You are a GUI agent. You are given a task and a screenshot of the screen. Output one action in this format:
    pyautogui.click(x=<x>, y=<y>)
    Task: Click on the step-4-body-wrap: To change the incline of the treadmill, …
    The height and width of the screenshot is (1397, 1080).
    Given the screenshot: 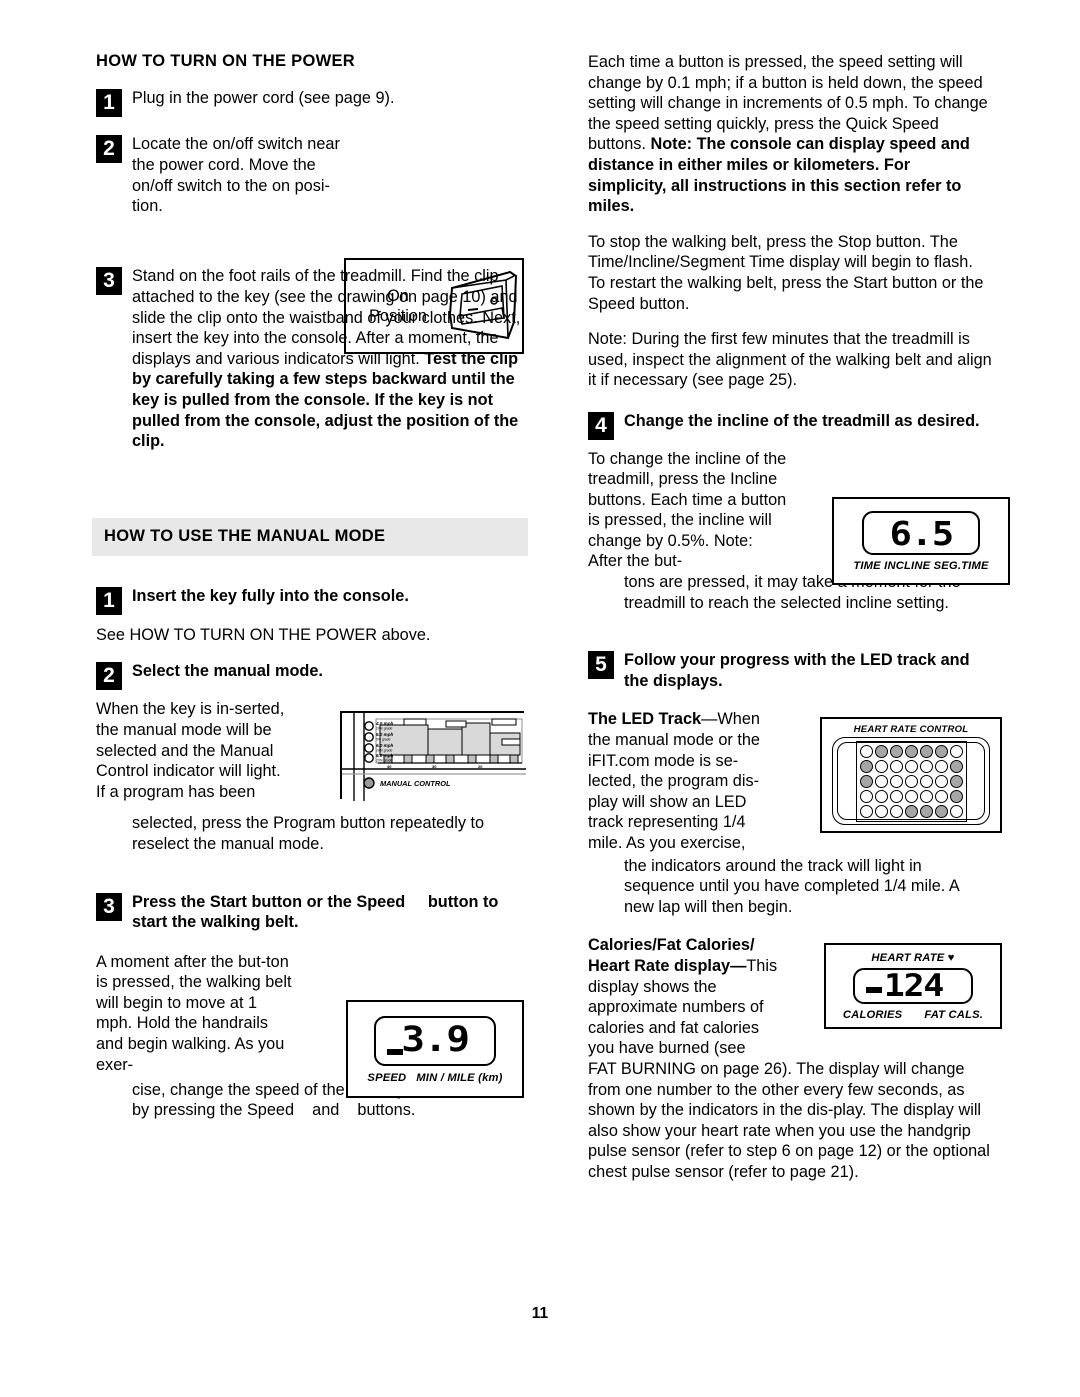 What is the action you would take?
    pyautogui.click(x=687, y=510)
    